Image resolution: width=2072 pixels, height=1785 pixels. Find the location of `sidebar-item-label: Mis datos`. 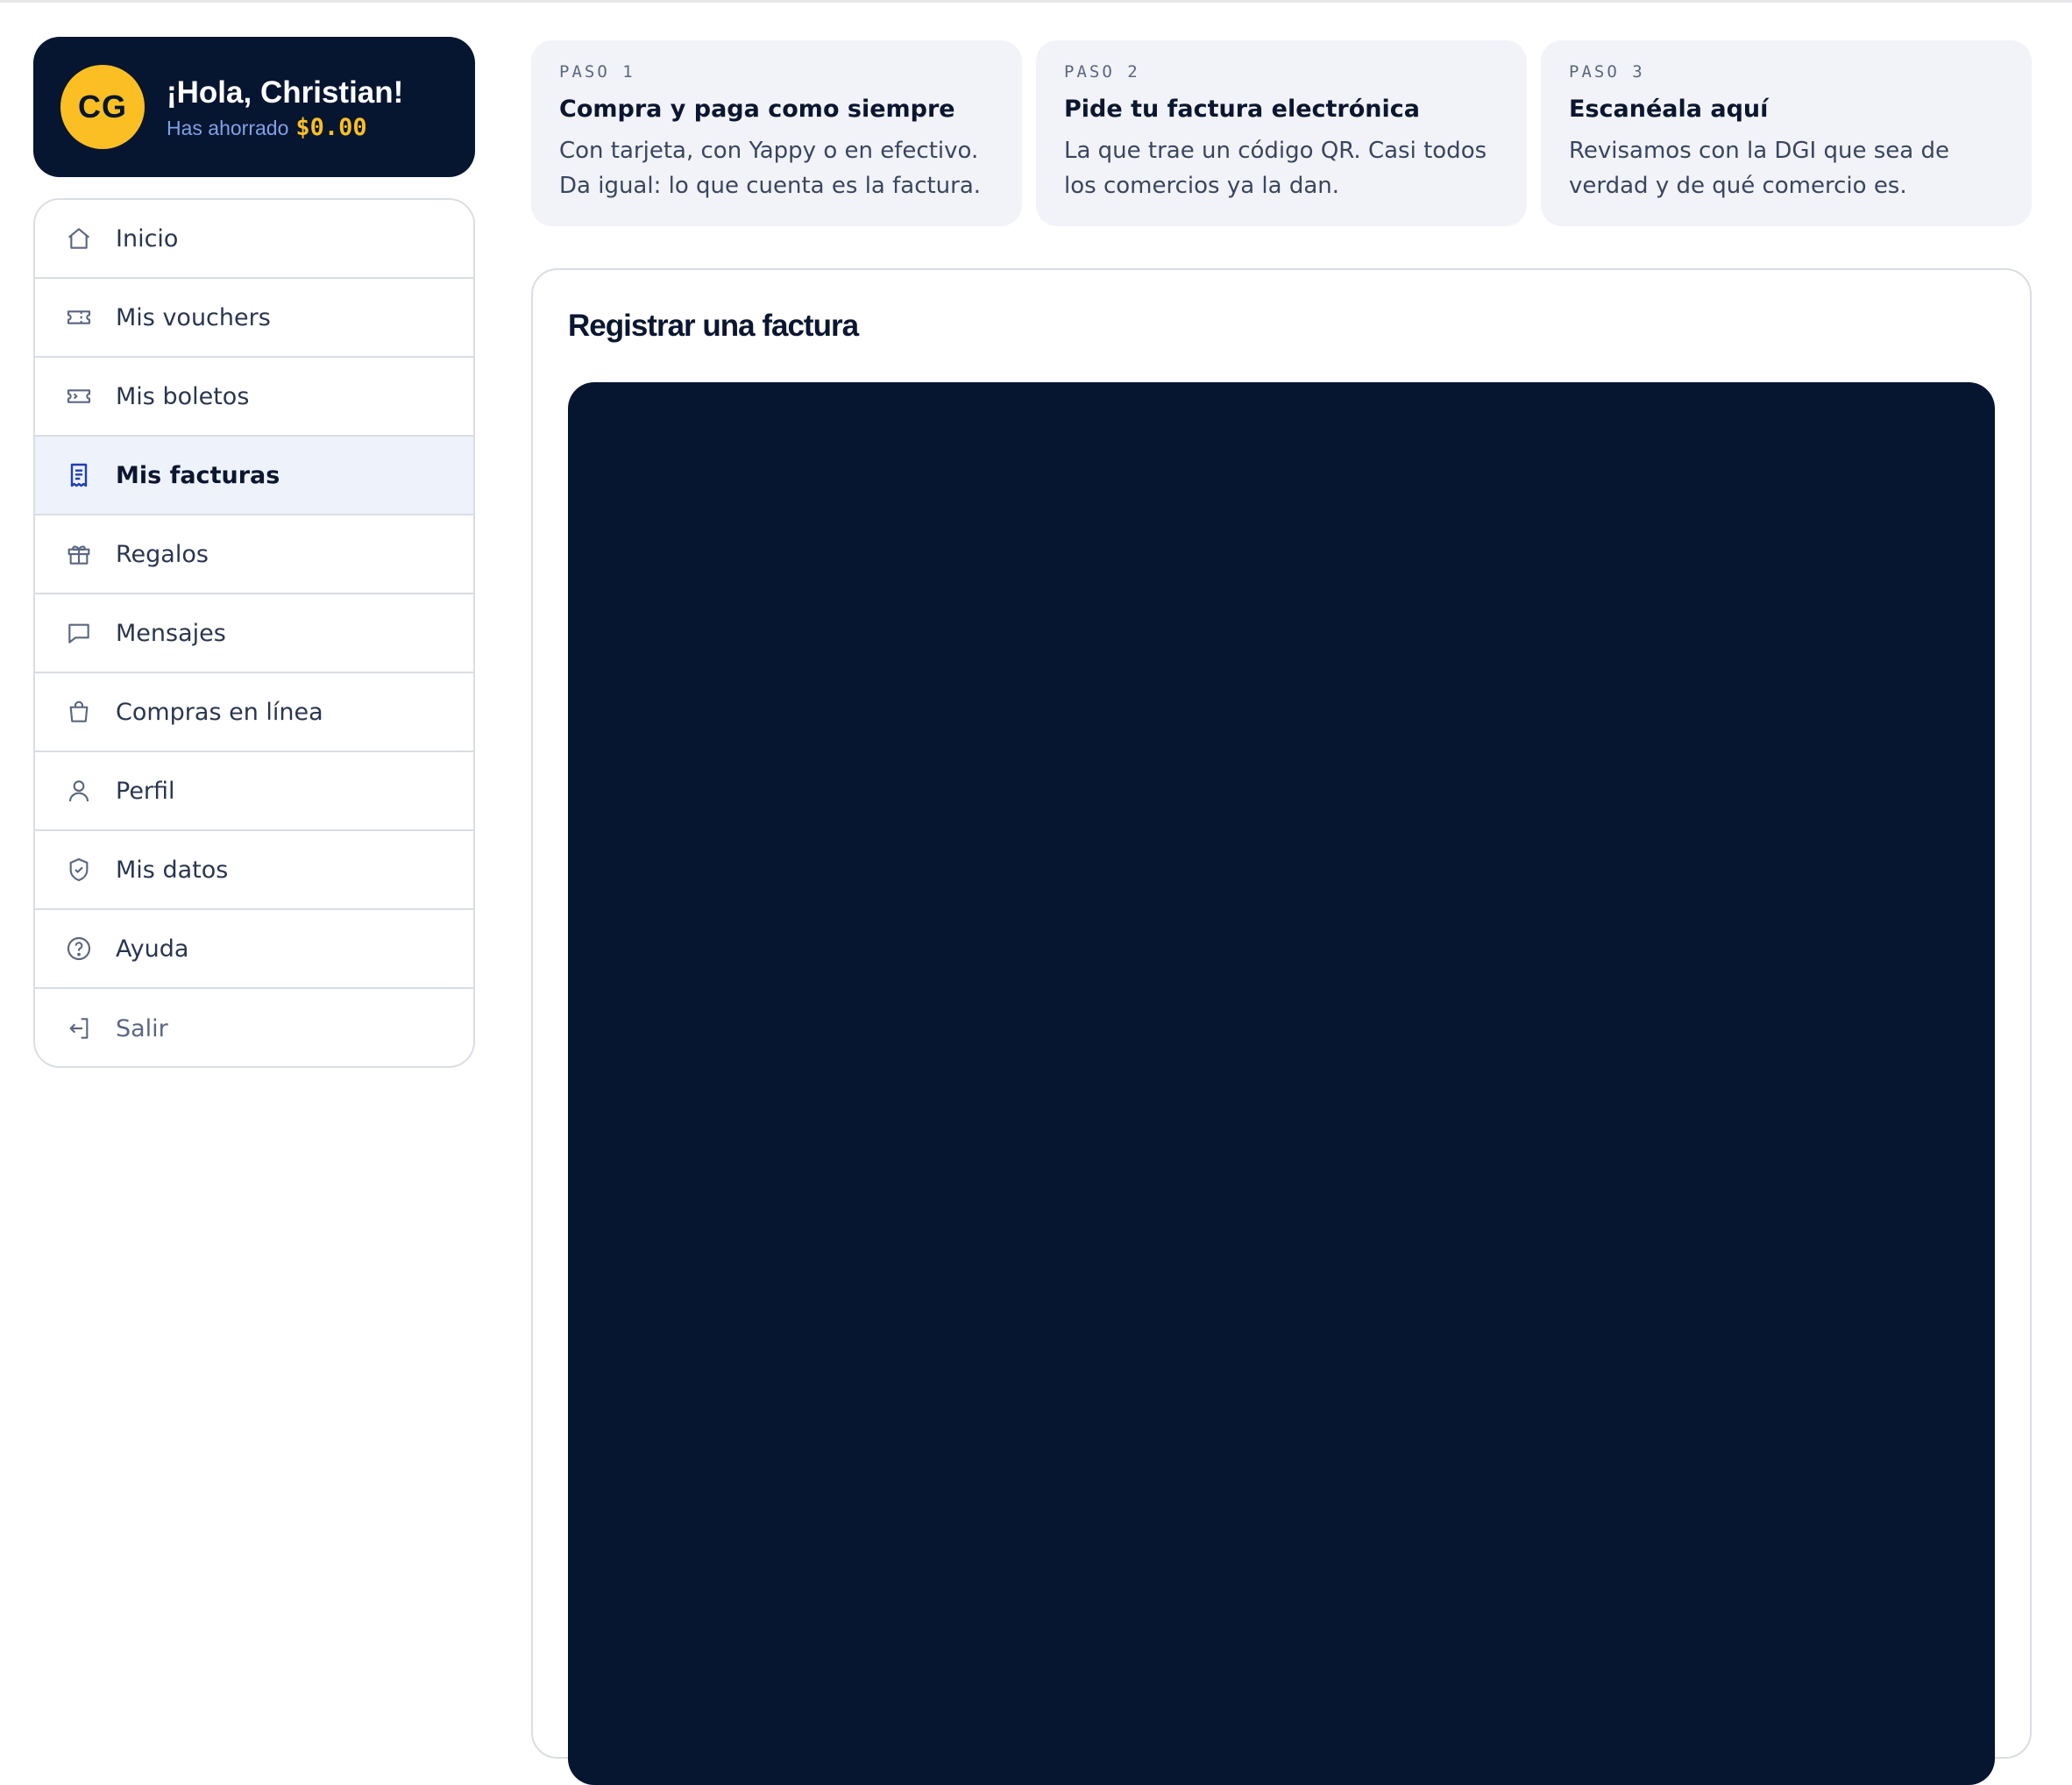

sidebar-item-label: Mis datos is located at coordinates (172, 870).